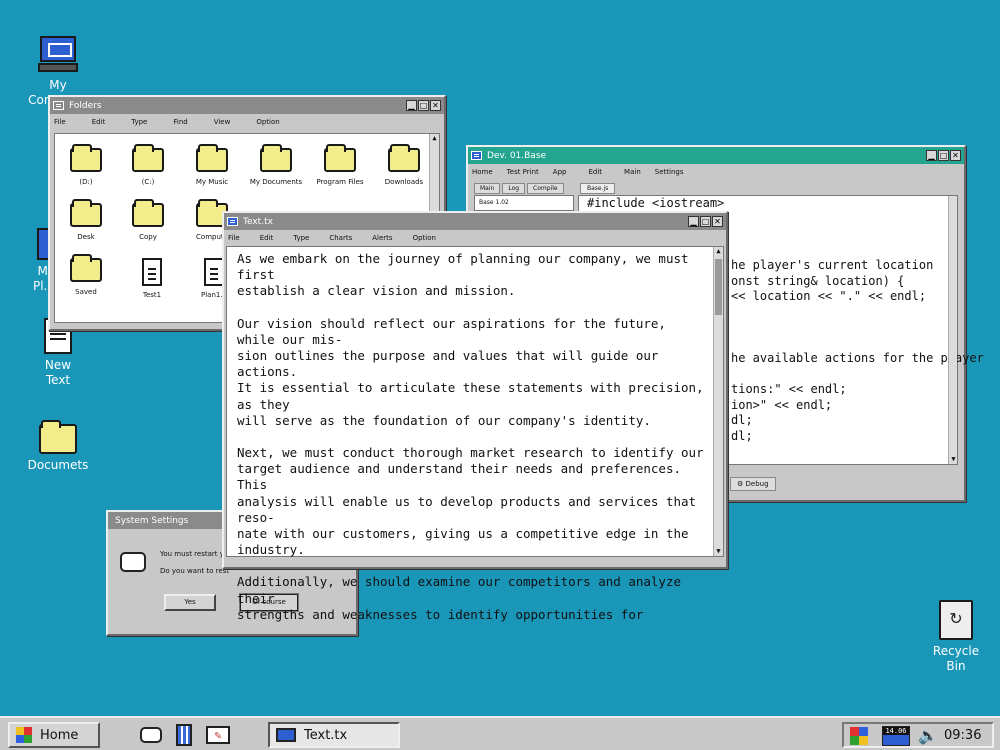 This screenshot has width=1000, height=750. I want to click on folder-item: Copy, so click(148, 219).